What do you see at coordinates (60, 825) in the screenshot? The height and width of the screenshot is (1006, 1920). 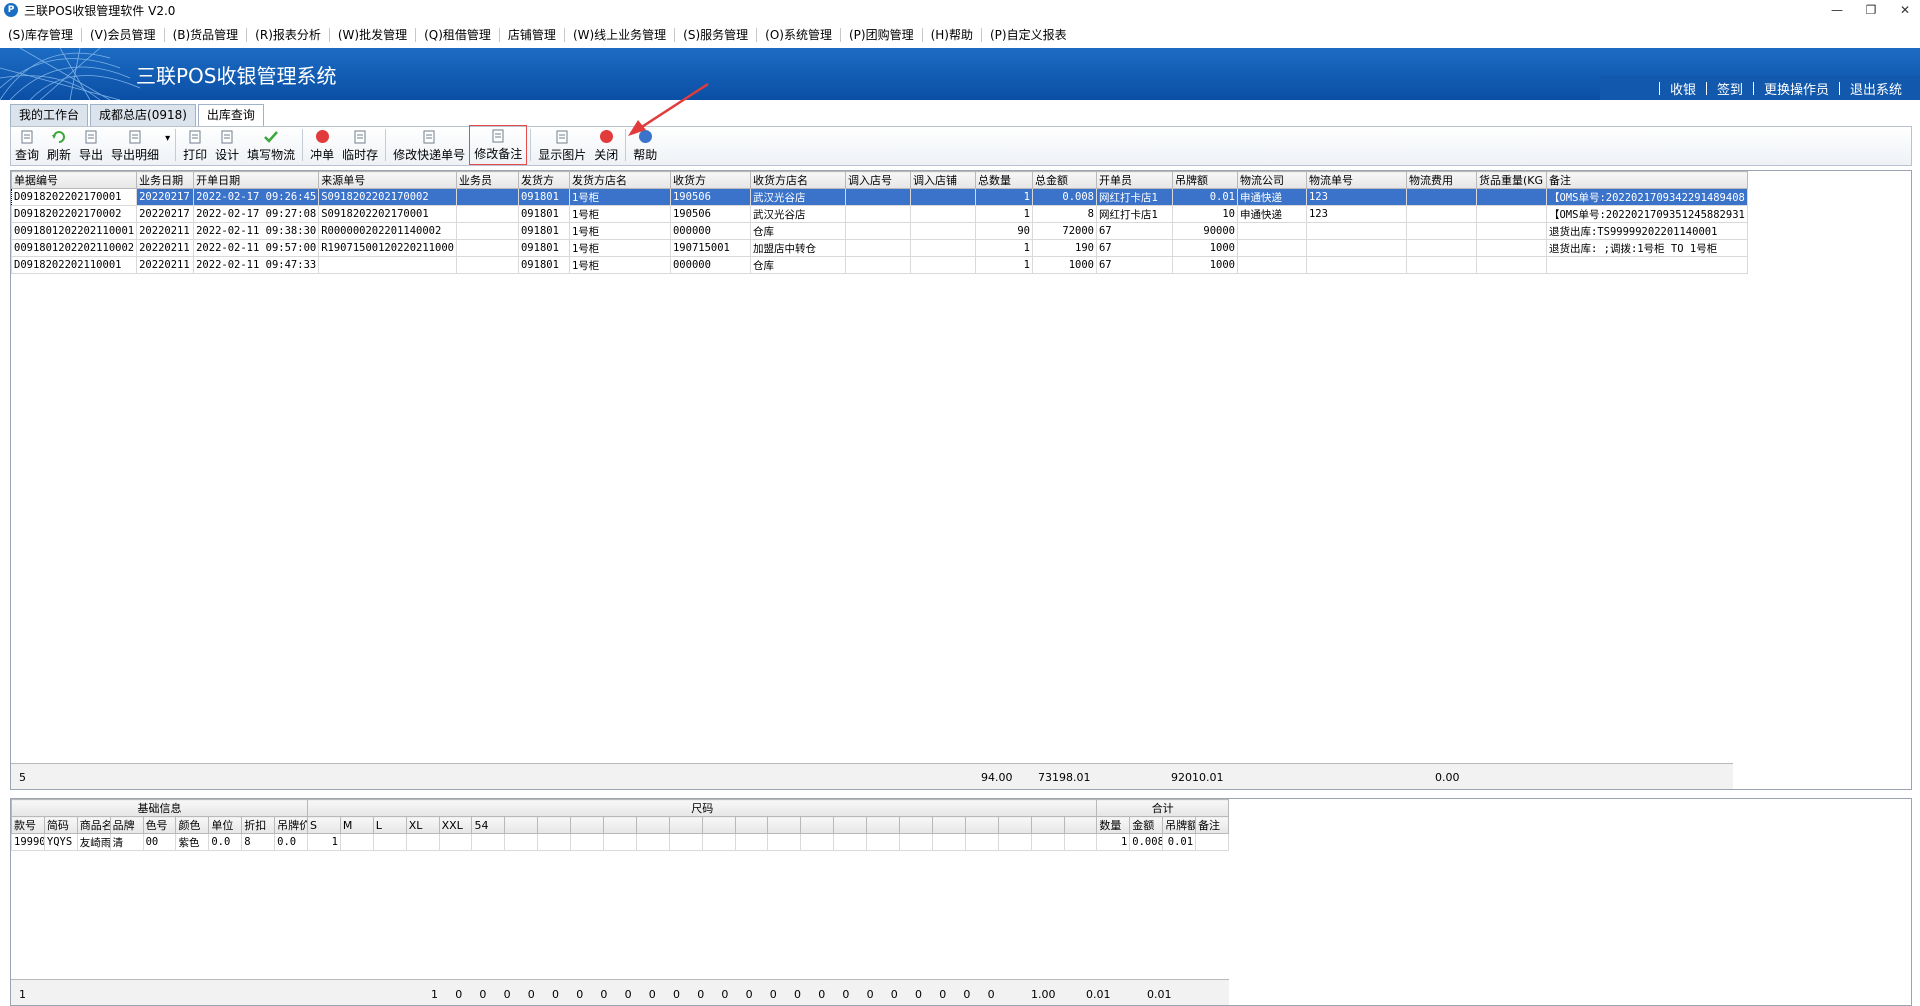 I see `detail-column-header: 简码` at bounding box center [60, 825].